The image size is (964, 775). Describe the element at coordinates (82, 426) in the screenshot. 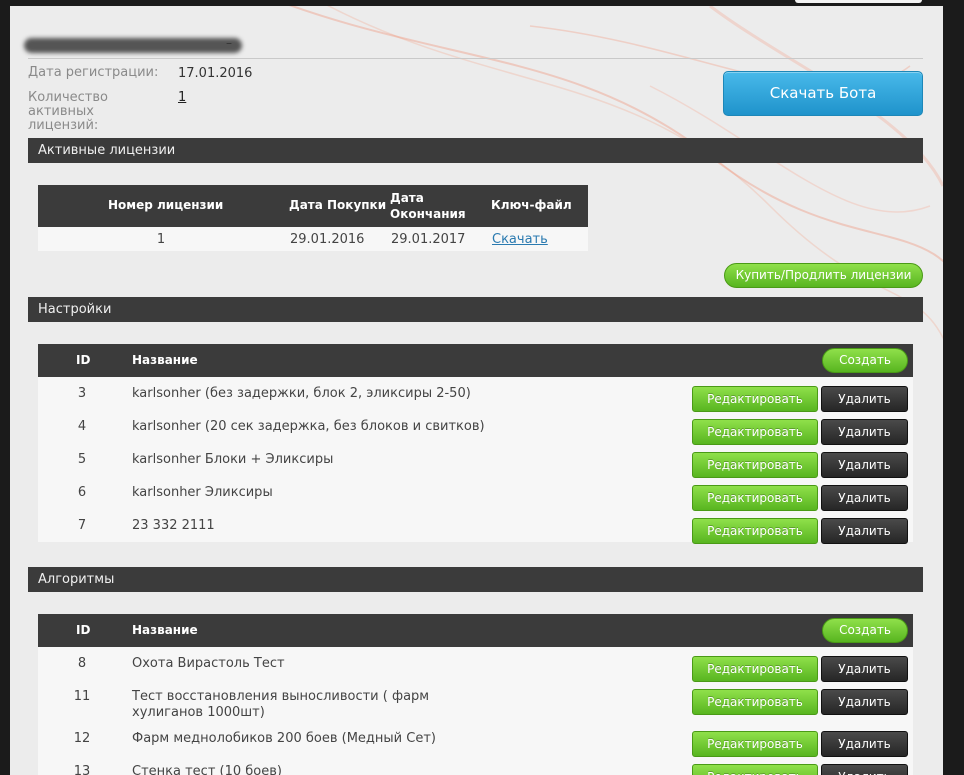

I see `row-id: 4` at that location.